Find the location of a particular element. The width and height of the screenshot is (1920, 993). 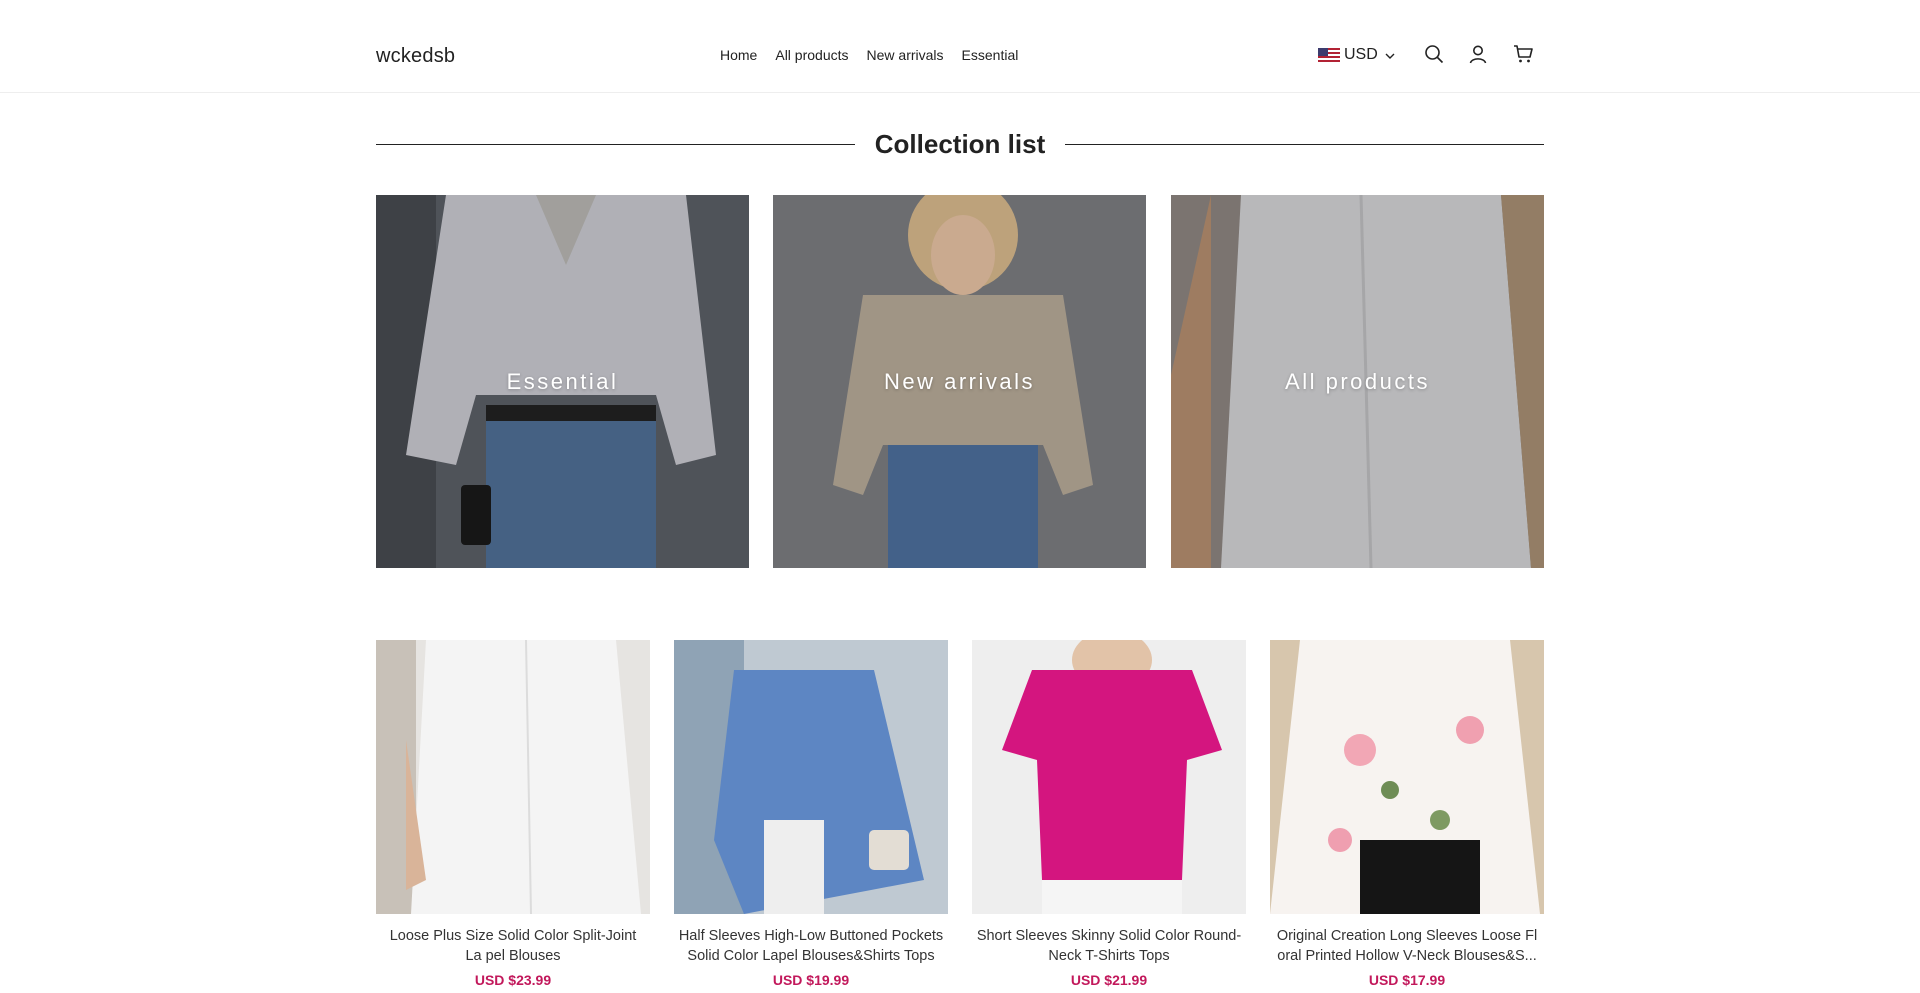

collection-label: Essential is located at coordinates (562, 381).